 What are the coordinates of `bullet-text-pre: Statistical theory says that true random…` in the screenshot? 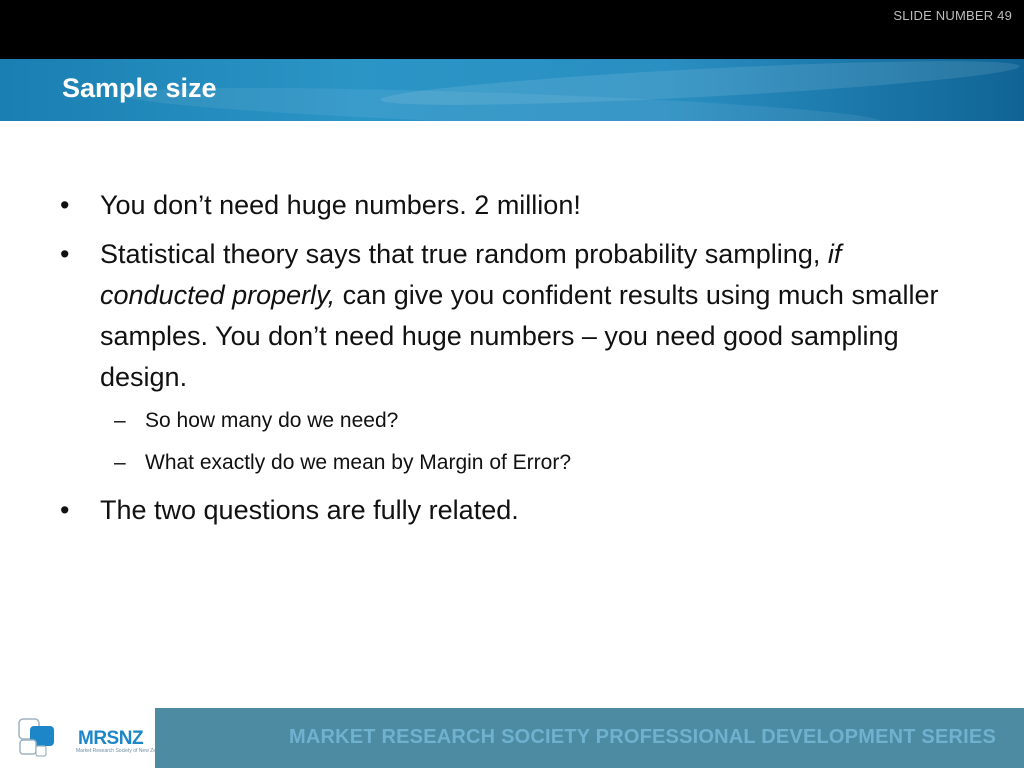 It's located at (460, 254).